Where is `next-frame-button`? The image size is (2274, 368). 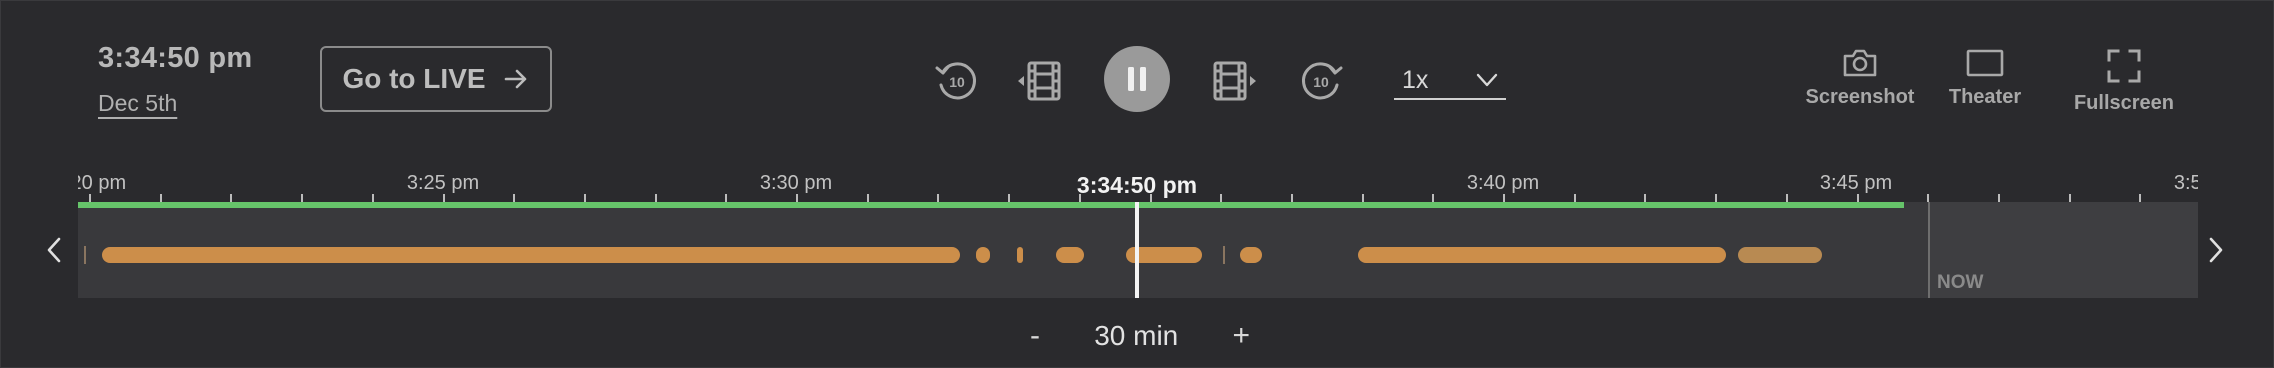 next-frame-button is located at coordinates (1234, 81).